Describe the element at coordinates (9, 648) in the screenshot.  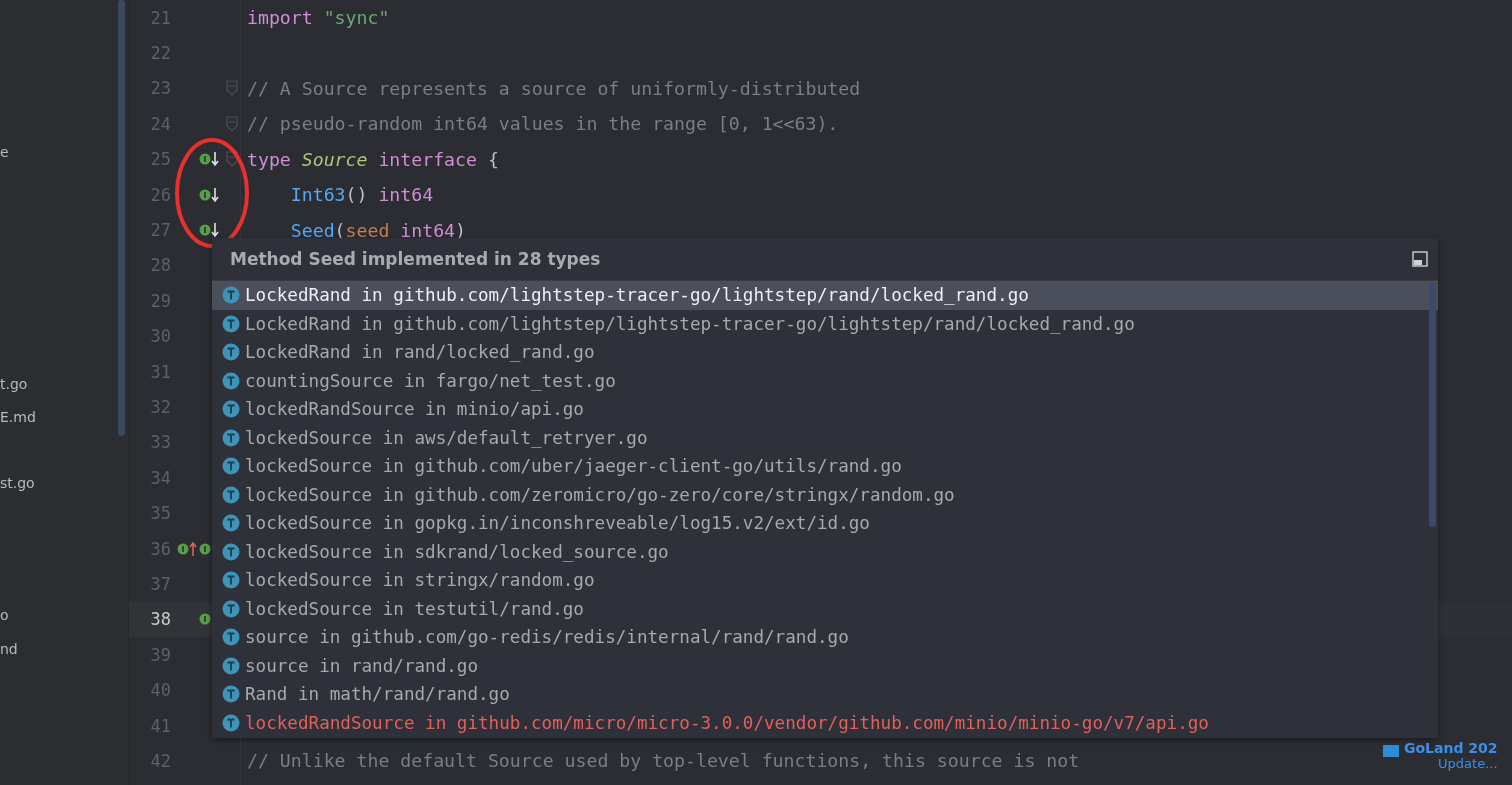
I see `file-item: nd` at that location.